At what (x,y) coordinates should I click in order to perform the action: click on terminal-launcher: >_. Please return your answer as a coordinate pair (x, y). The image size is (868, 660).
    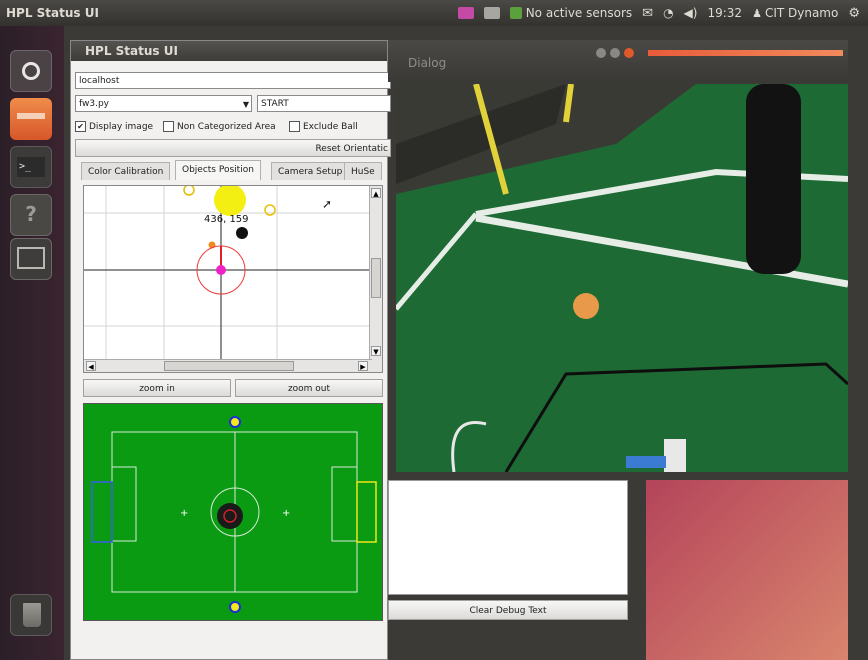
    Looking at the image, I should click on (31, 167).